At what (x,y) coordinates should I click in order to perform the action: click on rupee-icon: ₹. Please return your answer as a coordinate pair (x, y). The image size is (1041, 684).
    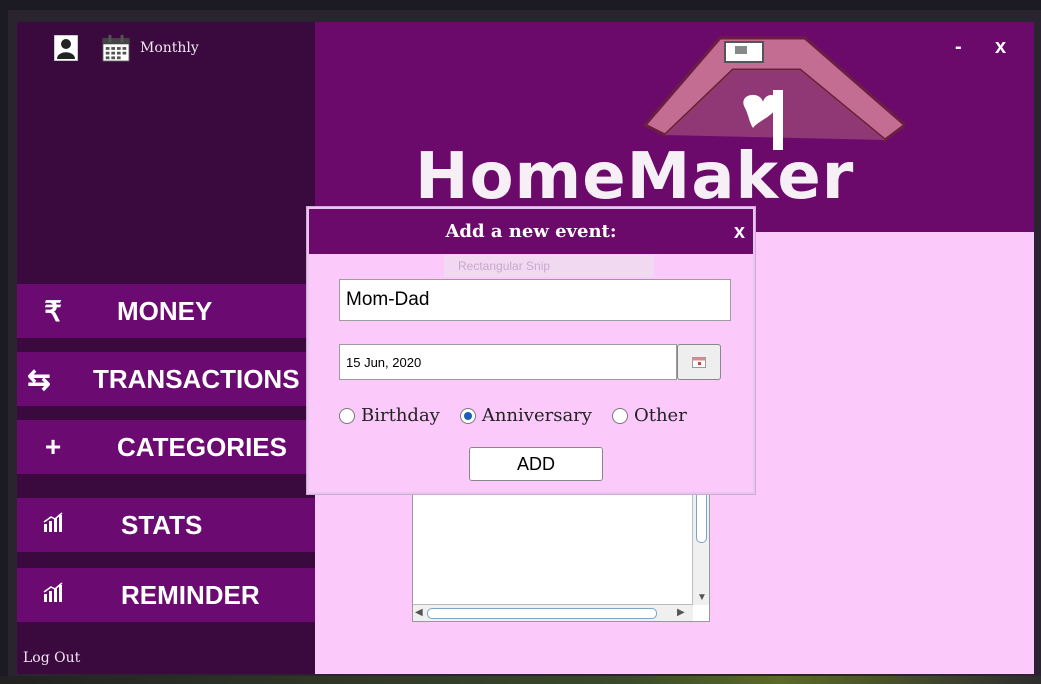
    Looking at the image, I should click on (53, 311).